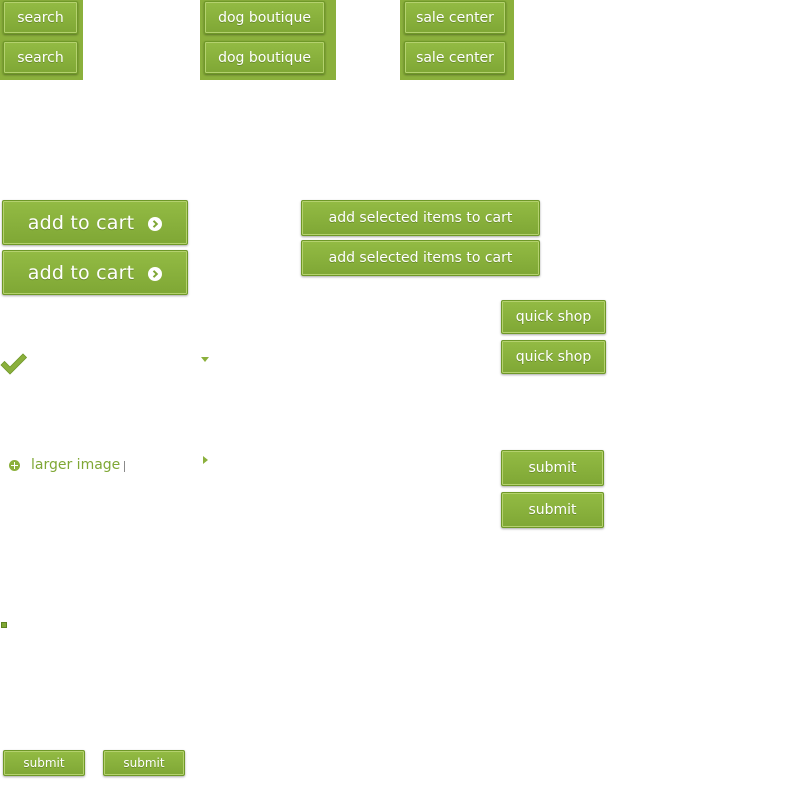 This screenshot has width=800, height=800. I want to click on submit-small-button-hover: submit, so click(144, 763).